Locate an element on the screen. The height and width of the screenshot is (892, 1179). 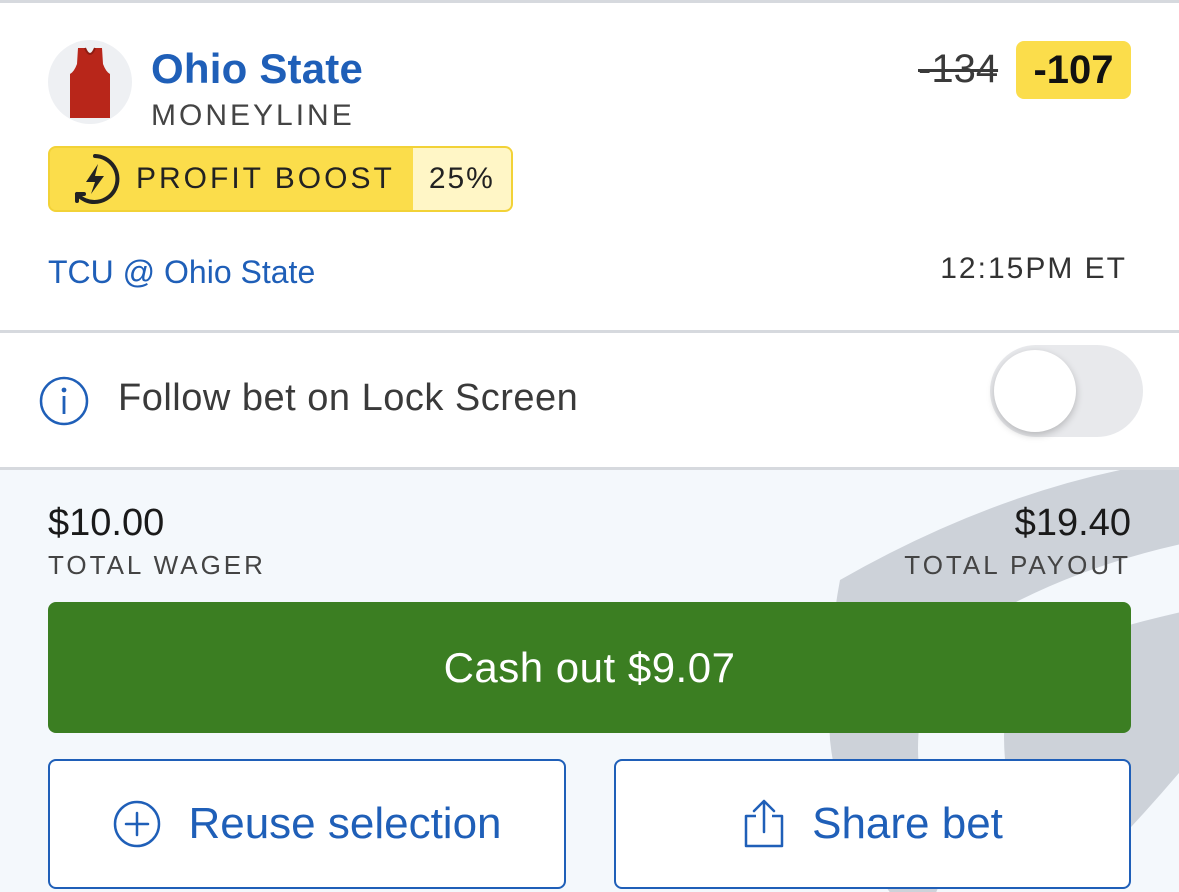
market-type: MONEYLINE is located at coordinates (253, 115).